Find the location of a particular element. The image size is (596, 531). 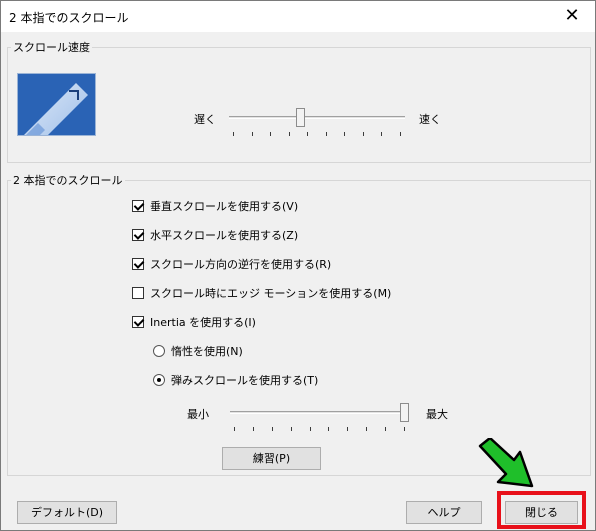

fast-label: 速く is located at coordinates (430, 119).